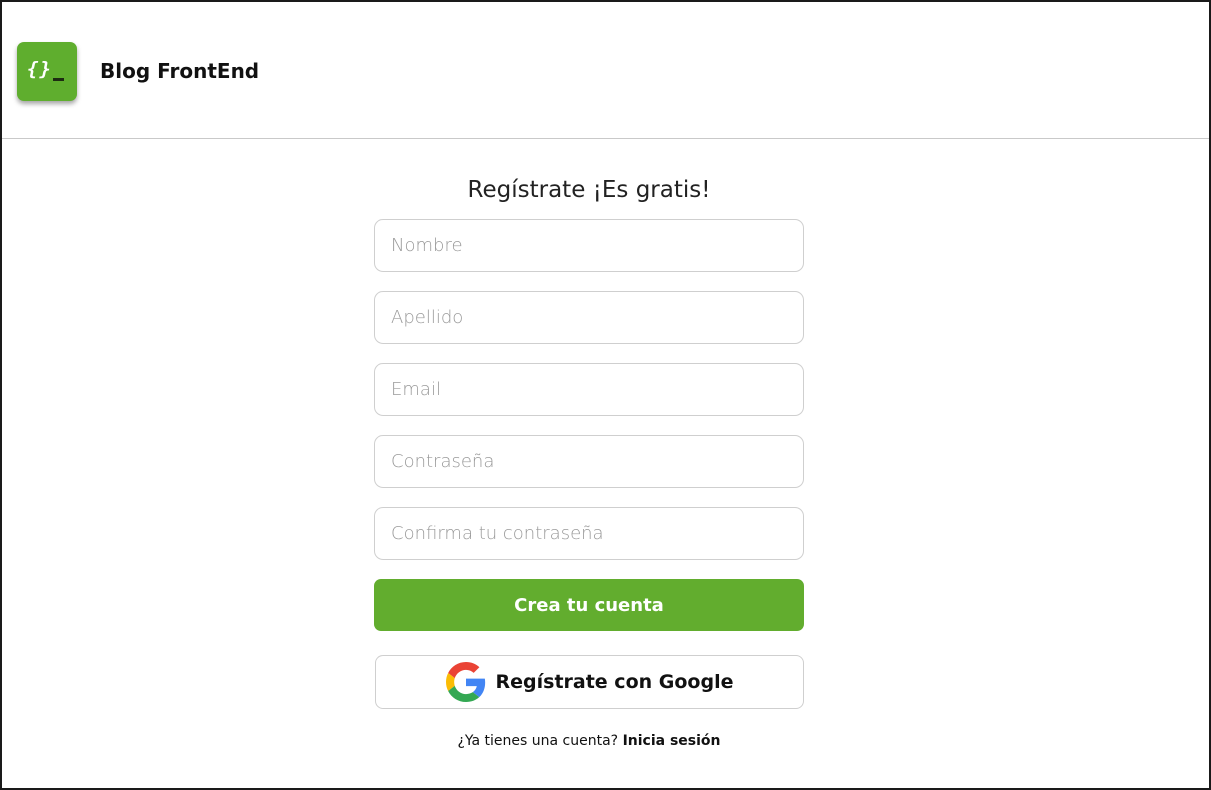 The width and height of the screenshot is (1211, 790). What do you see at coordinates (589, 461) in the screenshot?
I see `password-input` at bounding box center [589, 461].